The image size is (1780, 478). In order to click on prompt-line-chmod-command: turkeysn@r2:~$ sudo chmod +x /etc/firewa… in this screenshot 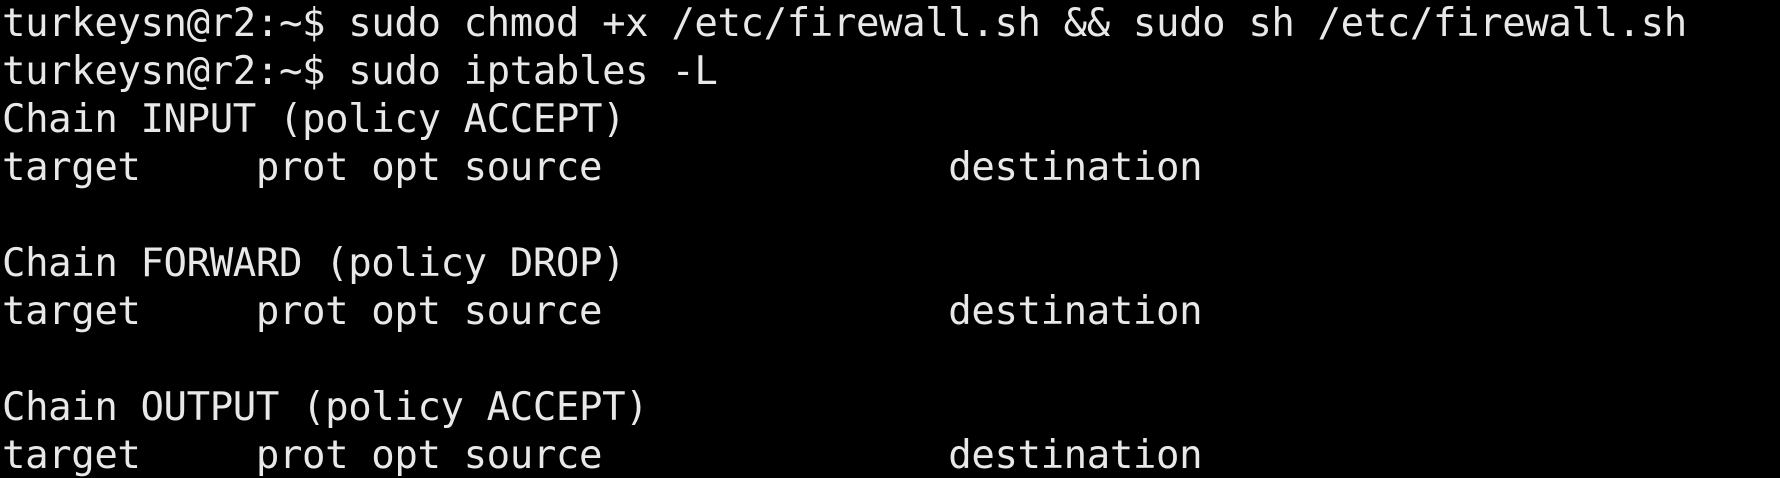, I will do `click(844, 23)`.